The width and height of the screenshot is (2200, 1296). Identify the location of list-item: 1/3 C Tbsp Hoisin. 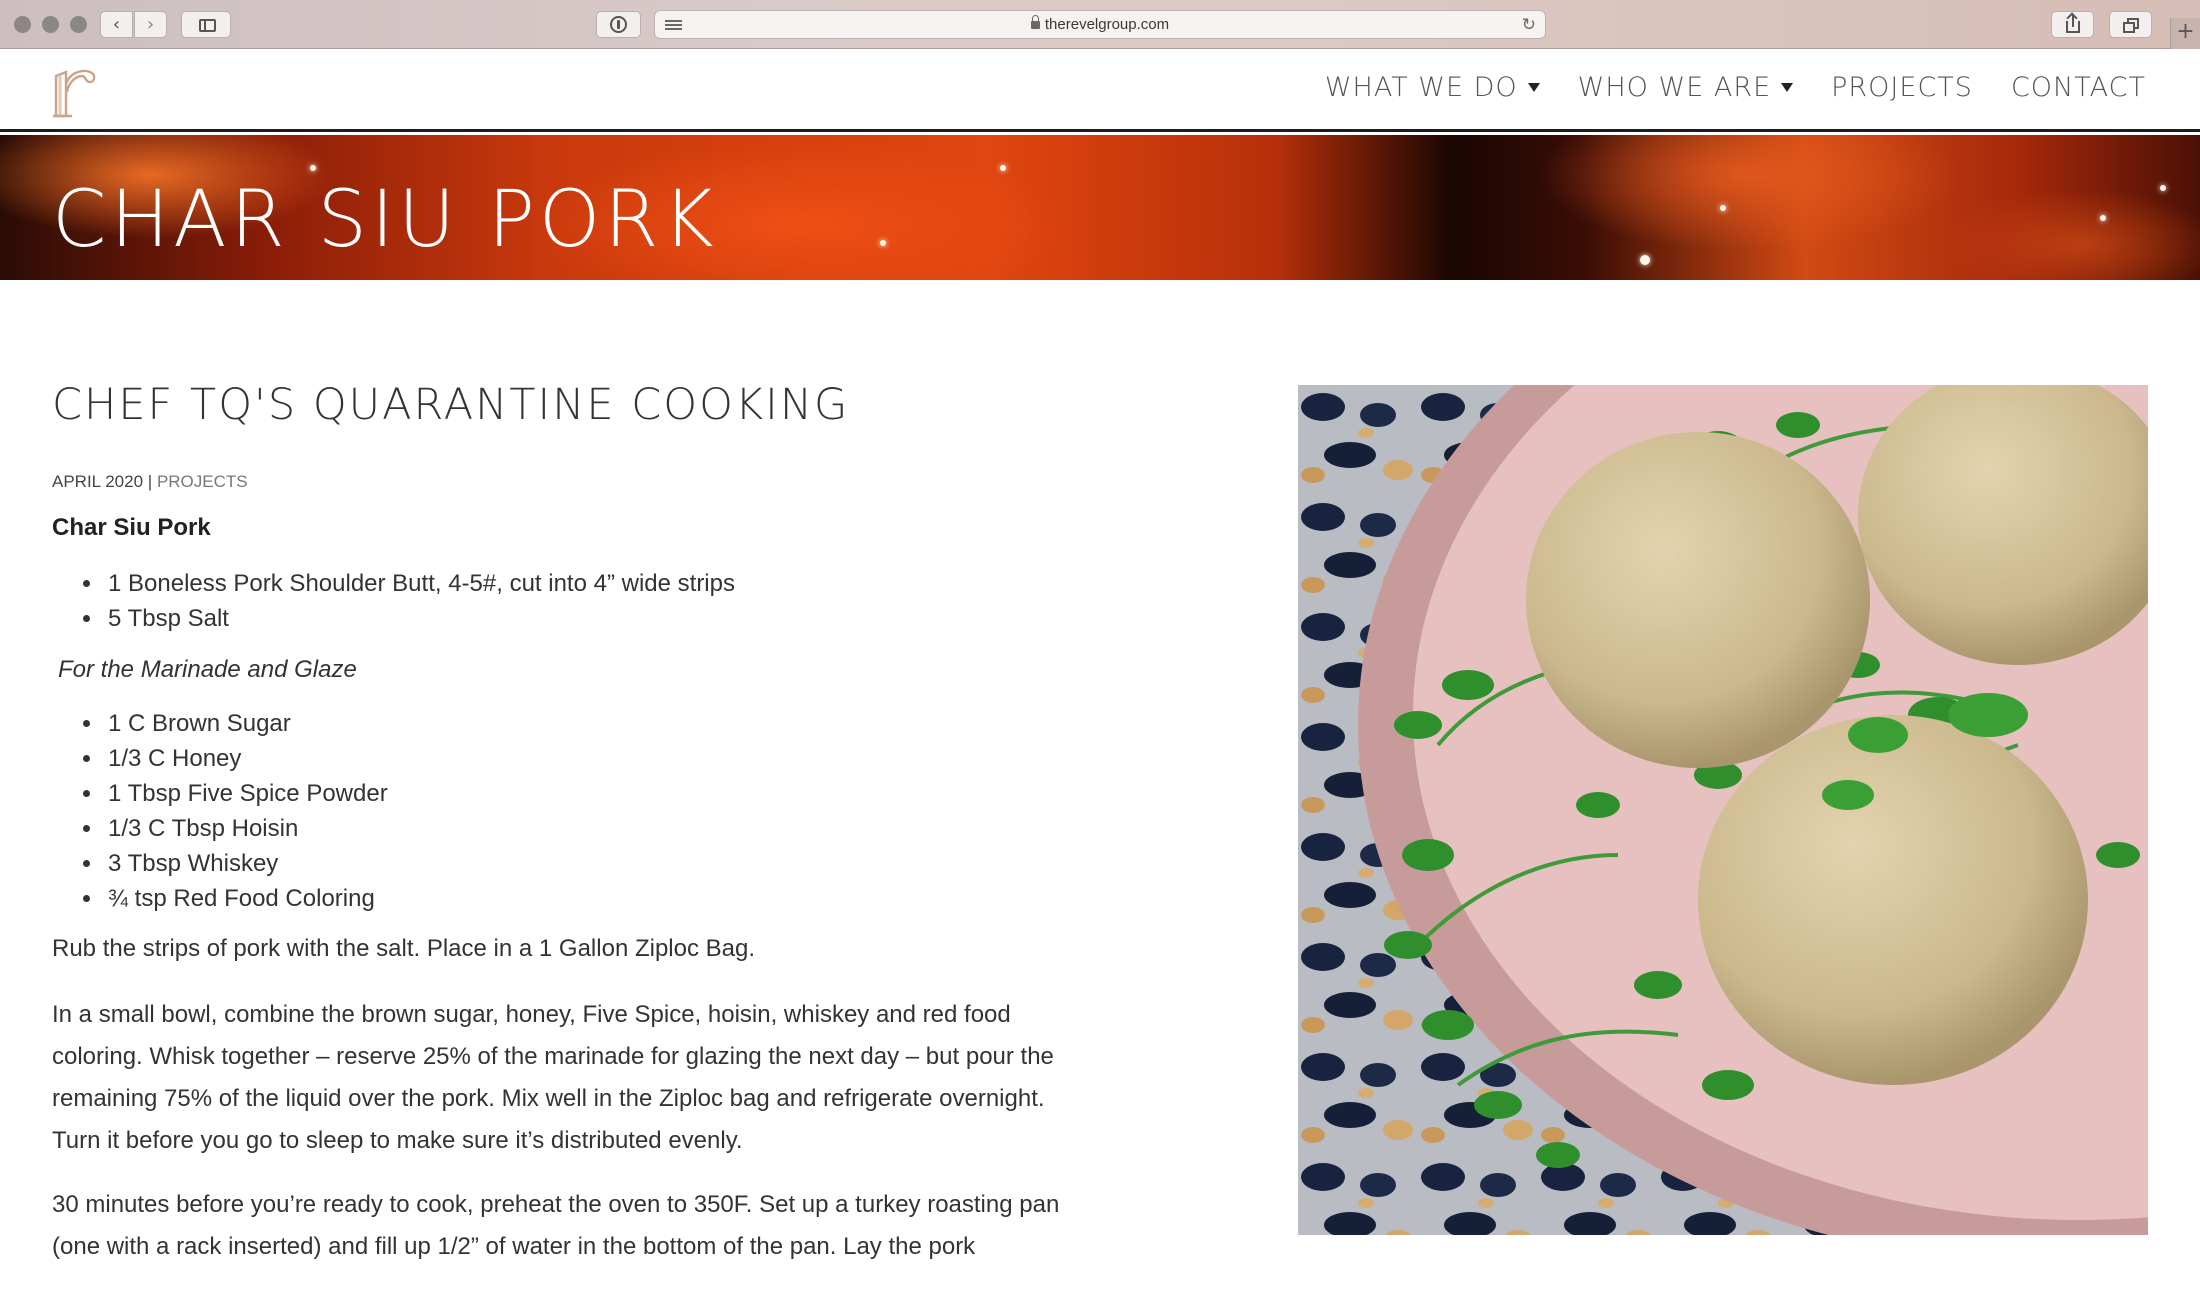
(598, 828).